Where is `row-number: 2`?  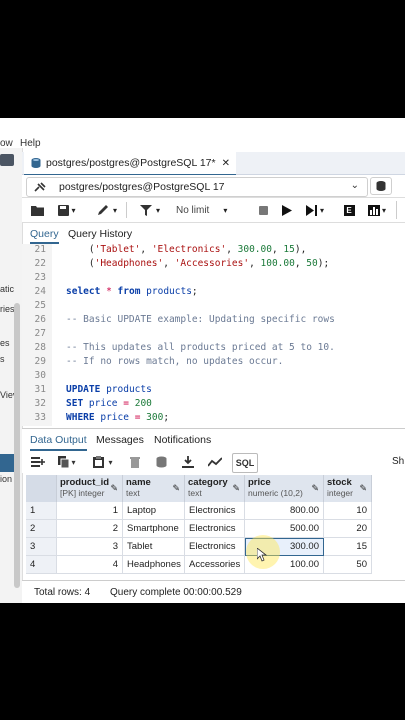
row-number: 2 is located at coordinates (41, 529).